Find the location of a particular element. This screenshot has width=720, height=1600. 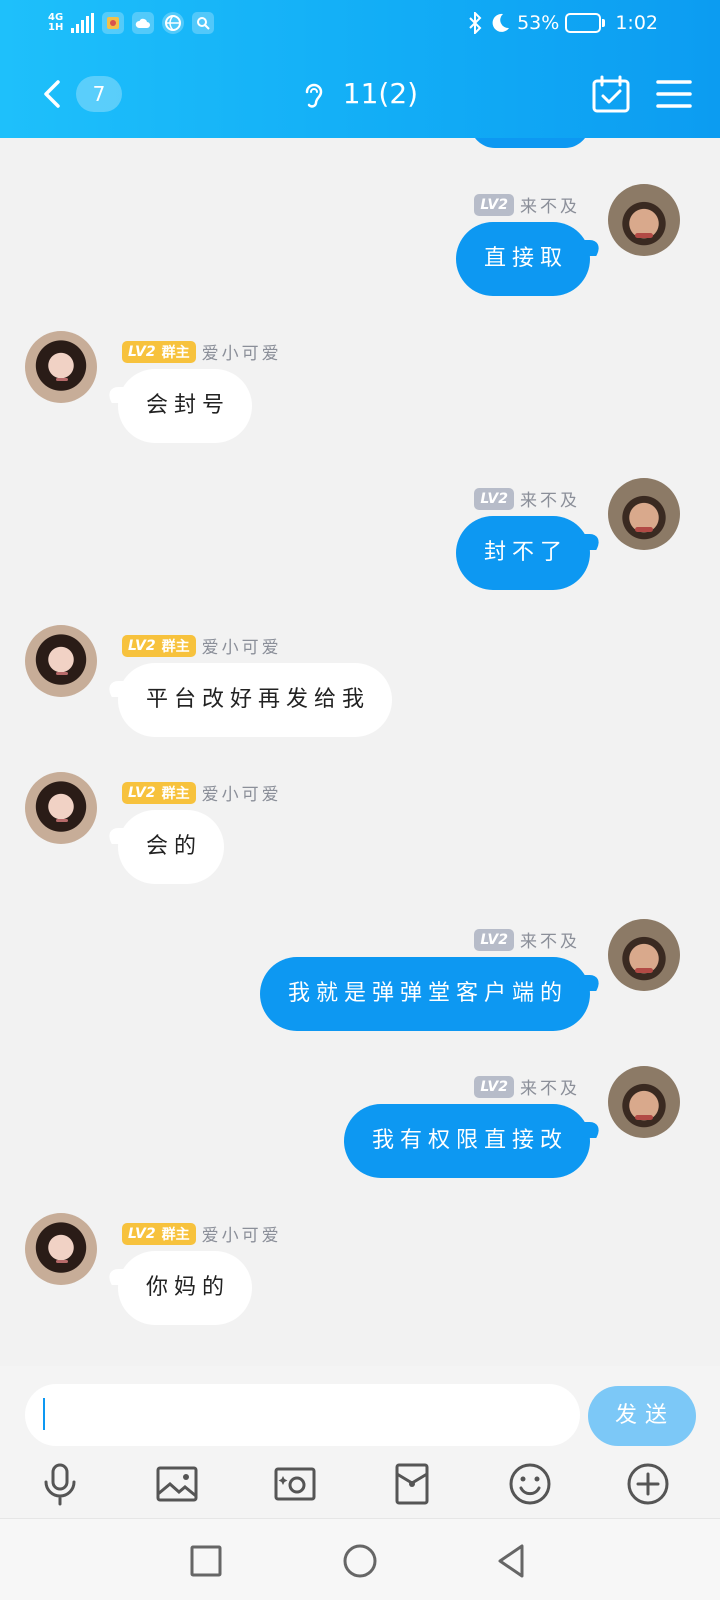

signal-icon is located at coordinates (83, 23).